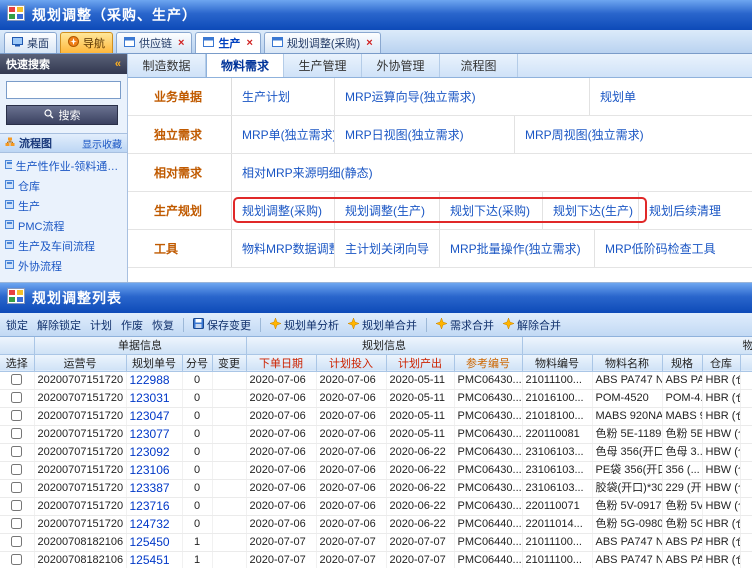 The width and height of the screenshot is (752, 568). I want to click on tab-supply-chain: 供应链 ×, so click(154, 42).